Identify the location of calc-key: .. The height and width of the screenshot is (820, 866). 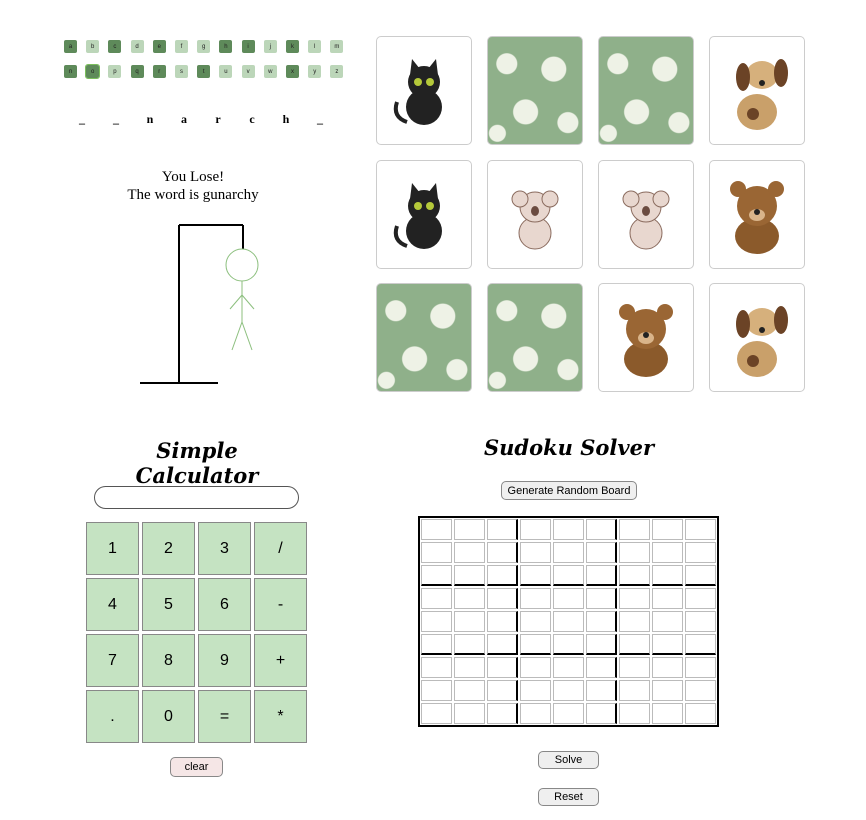
(112, 716).